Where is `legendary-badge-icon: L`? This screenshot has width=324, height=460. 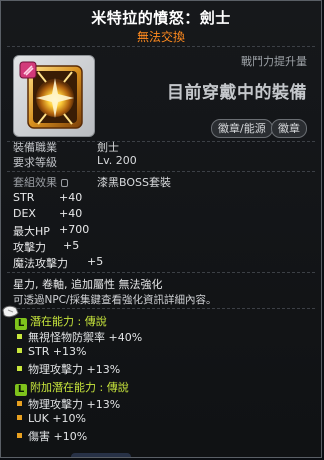
legendary-badge-icon: L is located at coordinates (21, 390).